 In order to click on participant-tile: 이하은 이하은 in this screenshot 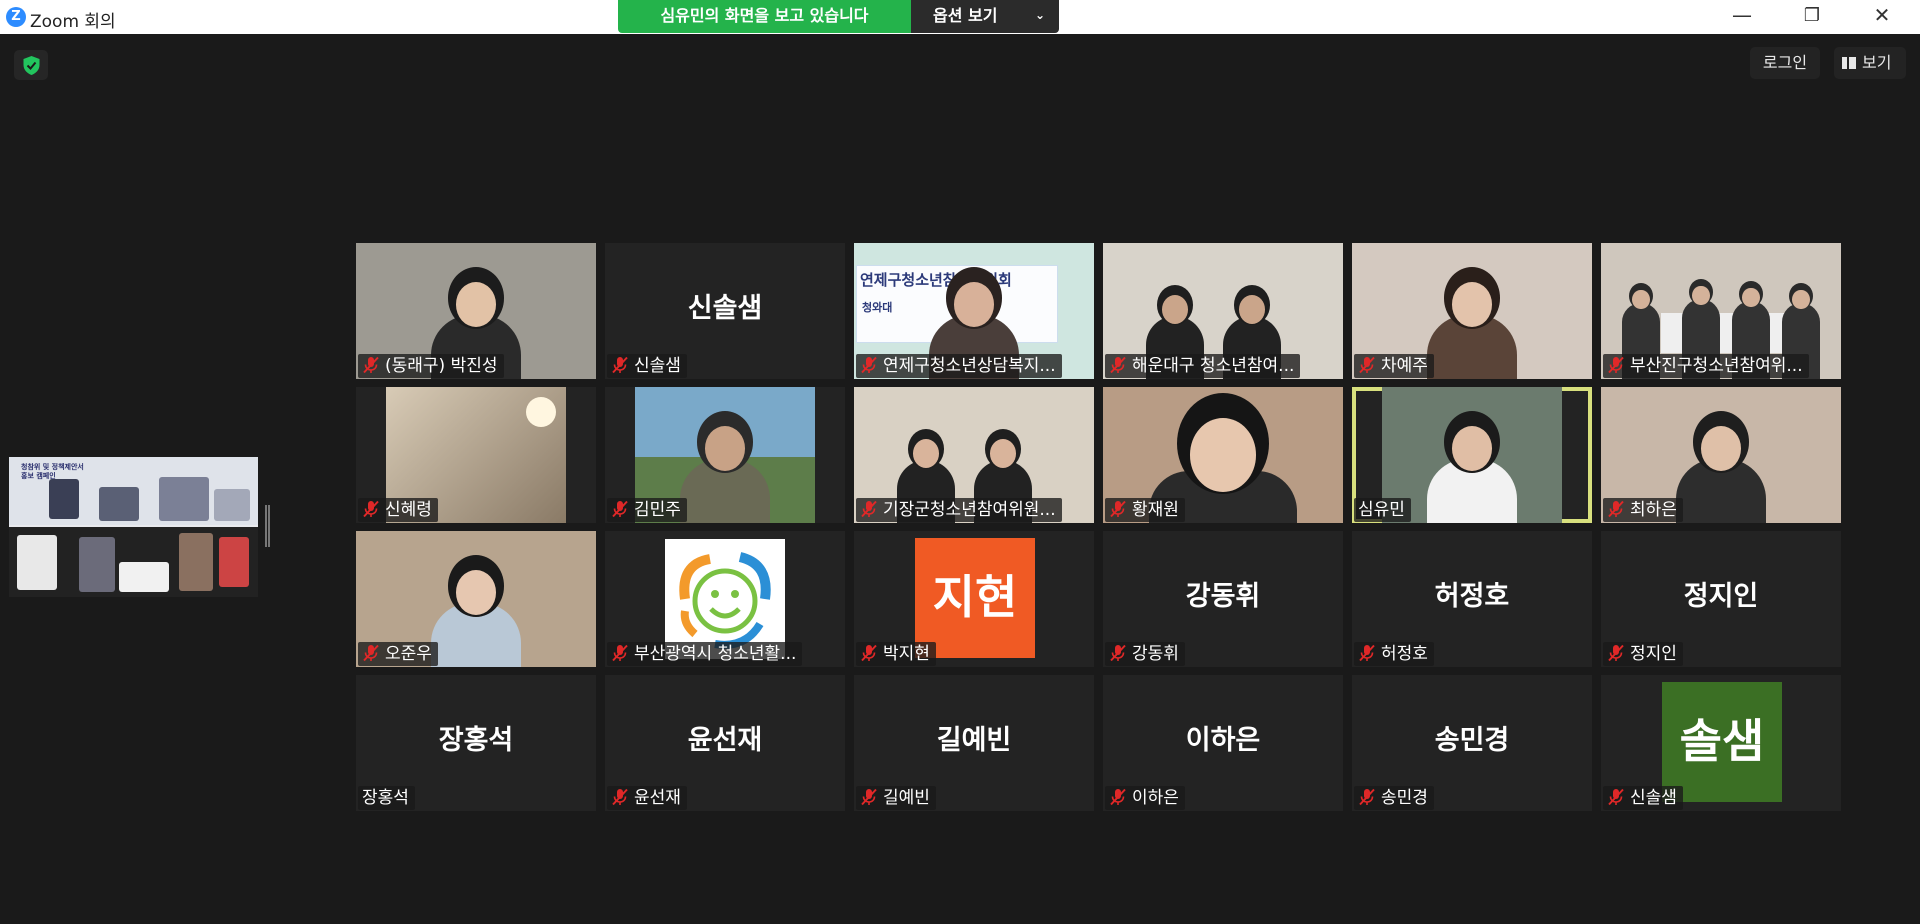, I will do `click(1223, 743)`.